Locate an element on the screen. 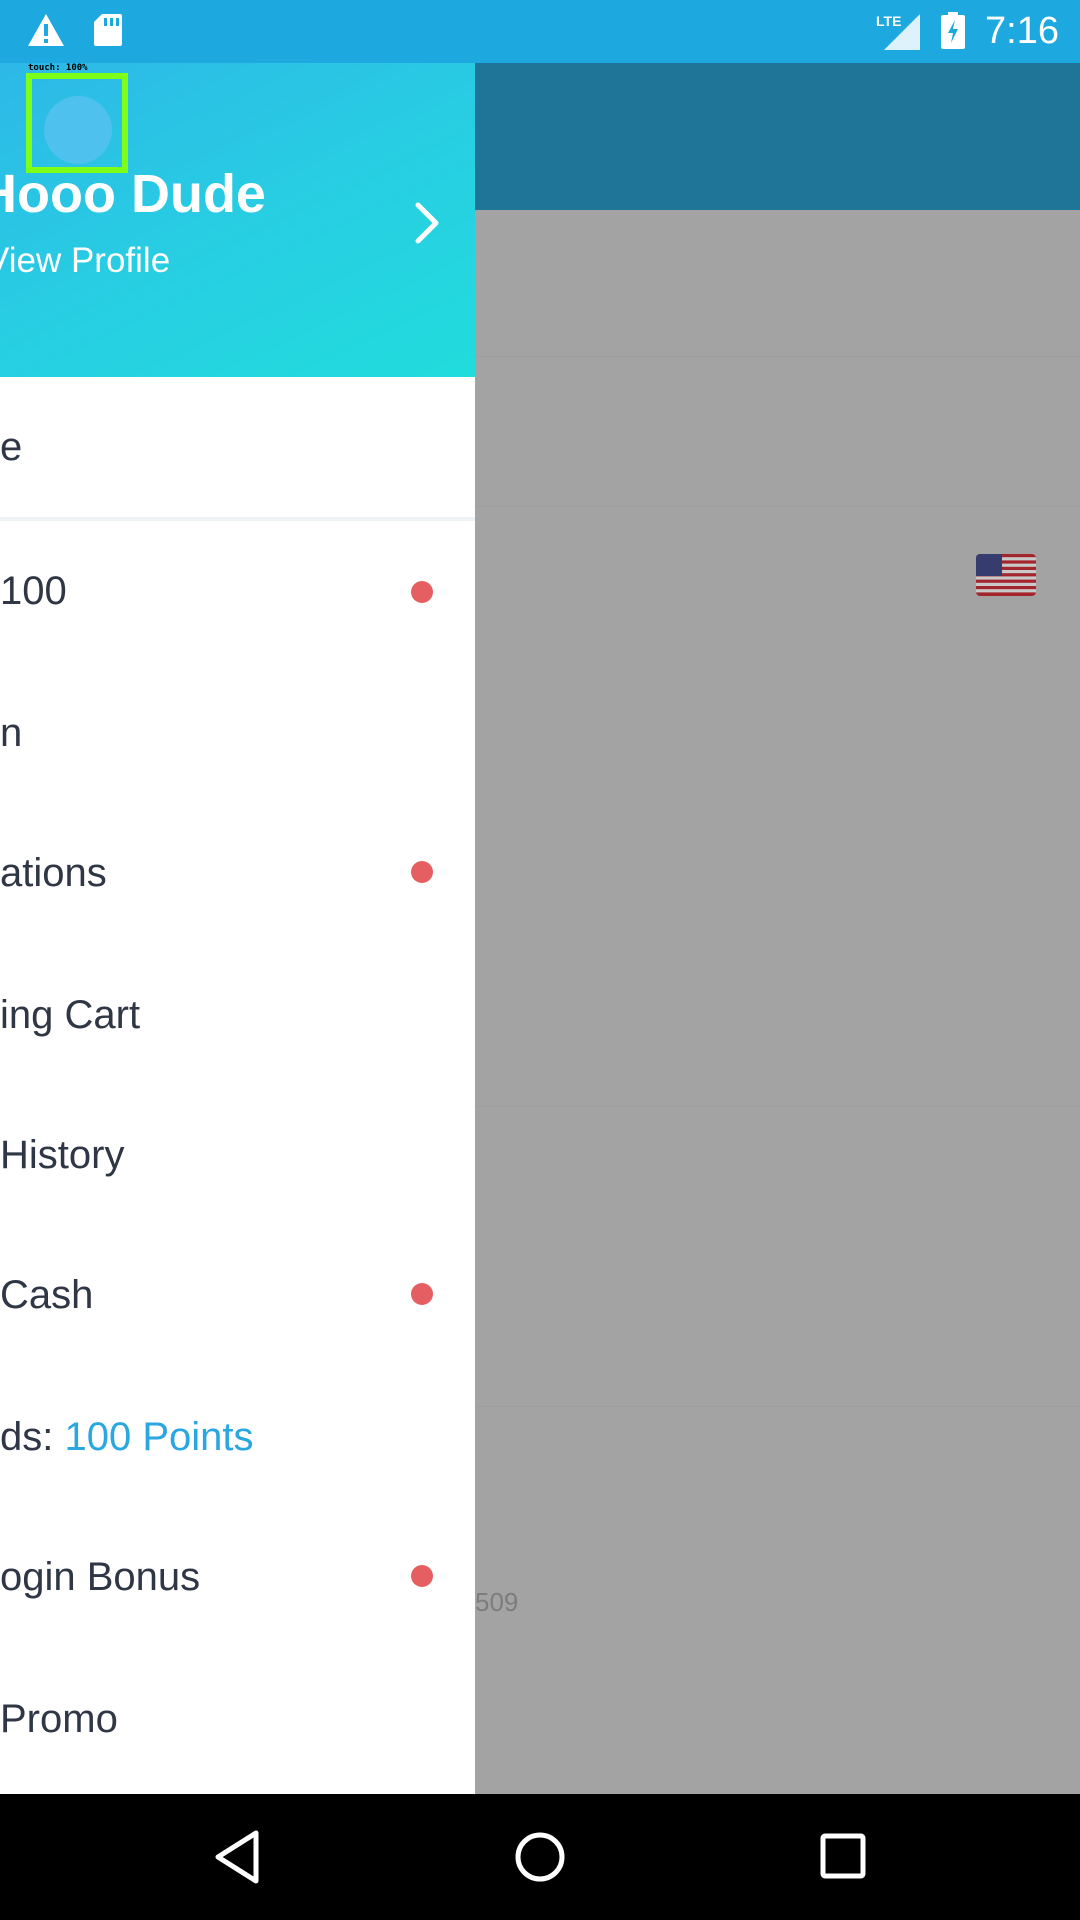 The width and height of the screenshot is (1080, 1920). menu-item-label: n is located at coordinates (11, 733).